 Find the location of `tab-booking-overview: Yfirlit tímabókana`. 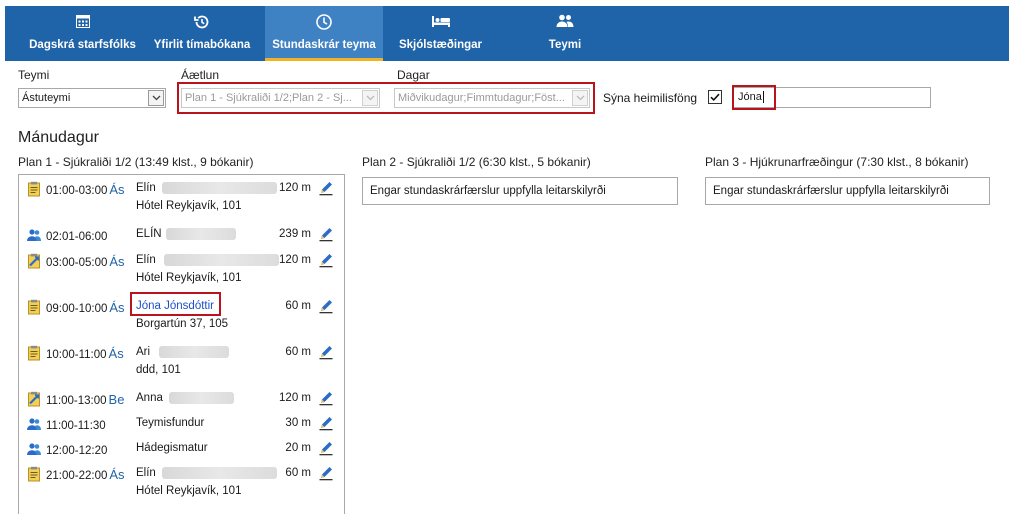

tab-booking-overview: Yfirlit tímabókana is located at coordinates (202, 33).